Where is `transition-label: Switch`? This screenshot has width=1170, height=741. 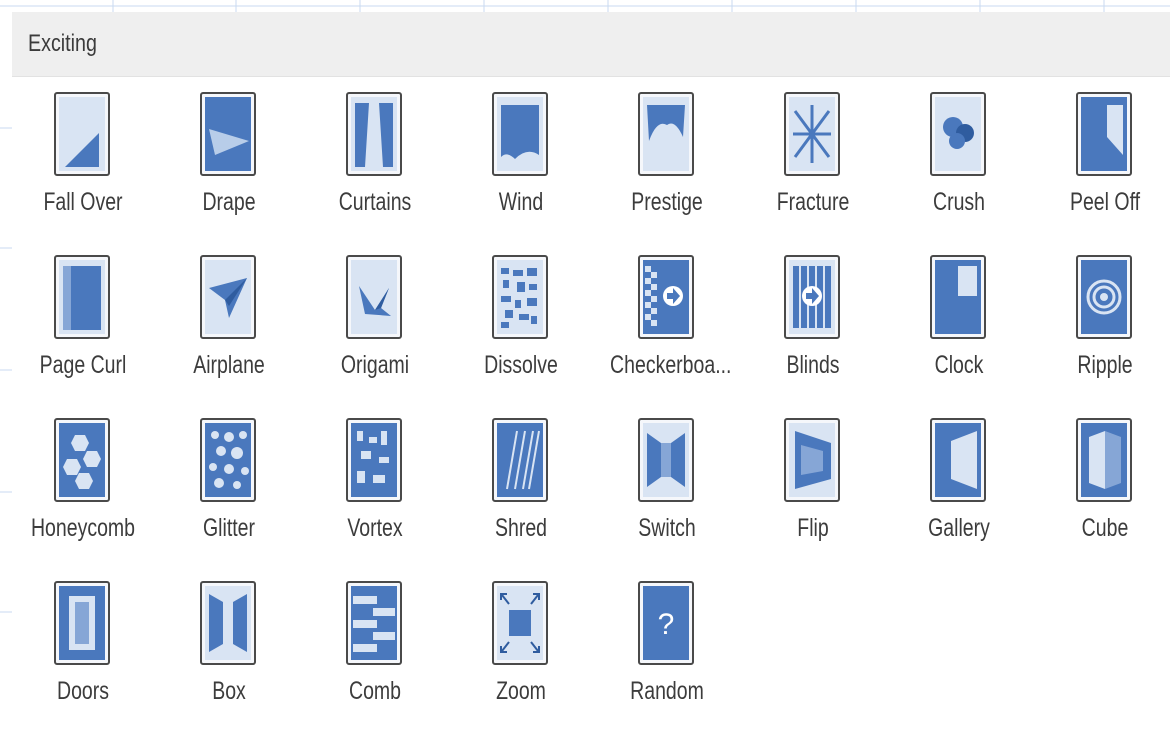 transition-label: Switch is located at coordinates (667, 528).